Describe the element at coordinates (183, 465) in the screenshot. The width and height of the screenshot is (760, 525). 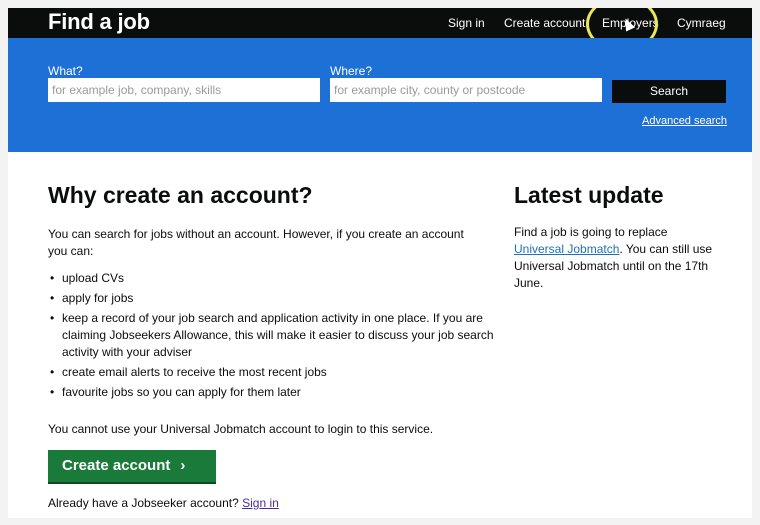
I see `chevron-right-icon: ›` at that location.